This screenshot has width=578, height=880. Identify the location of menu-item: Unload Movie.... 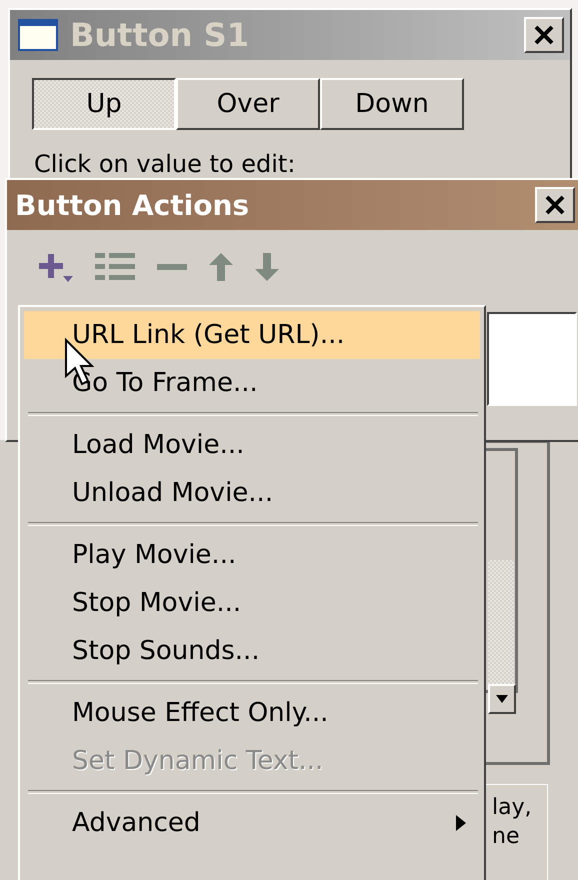
(252, 493).